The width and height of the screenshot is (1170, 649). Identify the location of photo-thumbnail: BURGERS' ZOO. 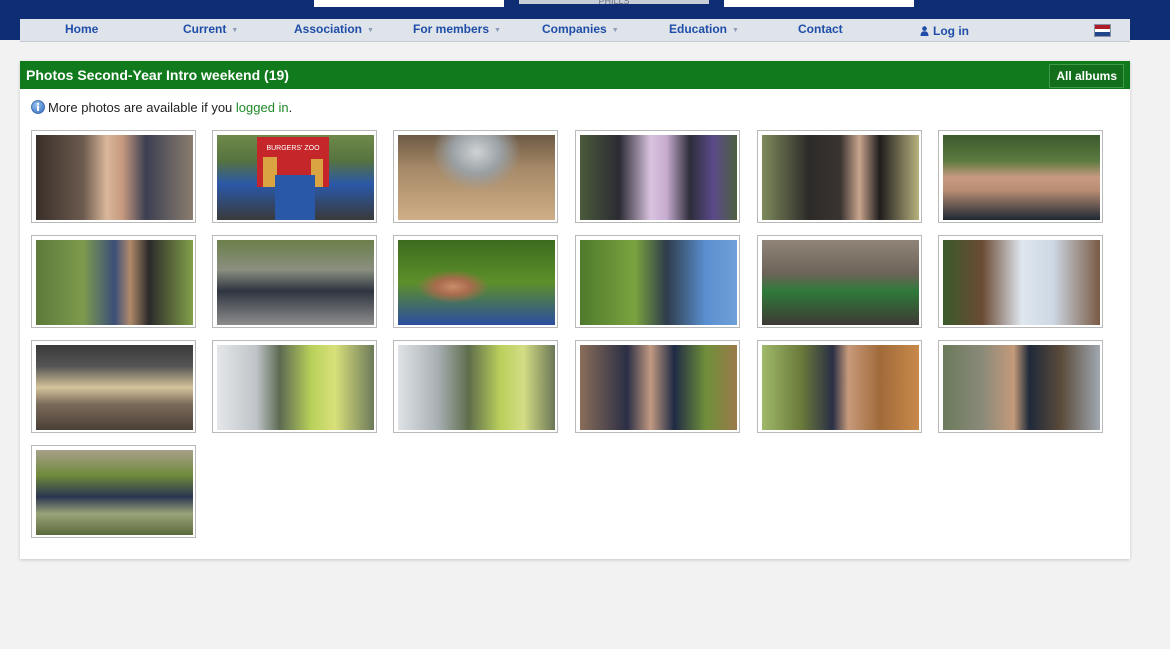
(294, 176).